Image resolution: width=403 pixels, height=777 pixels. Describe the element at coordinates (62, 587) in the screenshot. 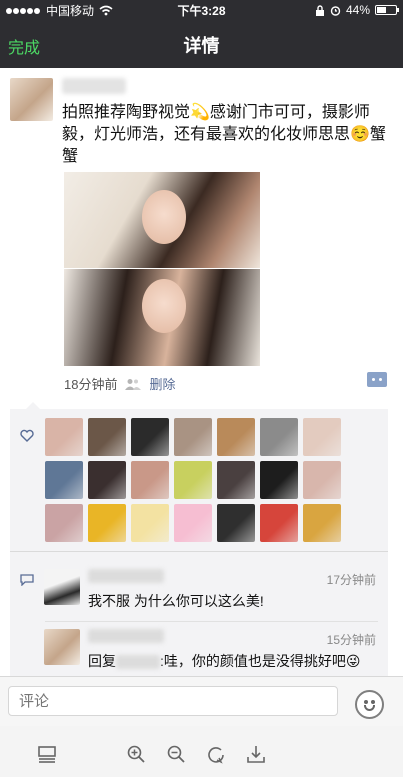

I see `commenter-avatar` at that location.